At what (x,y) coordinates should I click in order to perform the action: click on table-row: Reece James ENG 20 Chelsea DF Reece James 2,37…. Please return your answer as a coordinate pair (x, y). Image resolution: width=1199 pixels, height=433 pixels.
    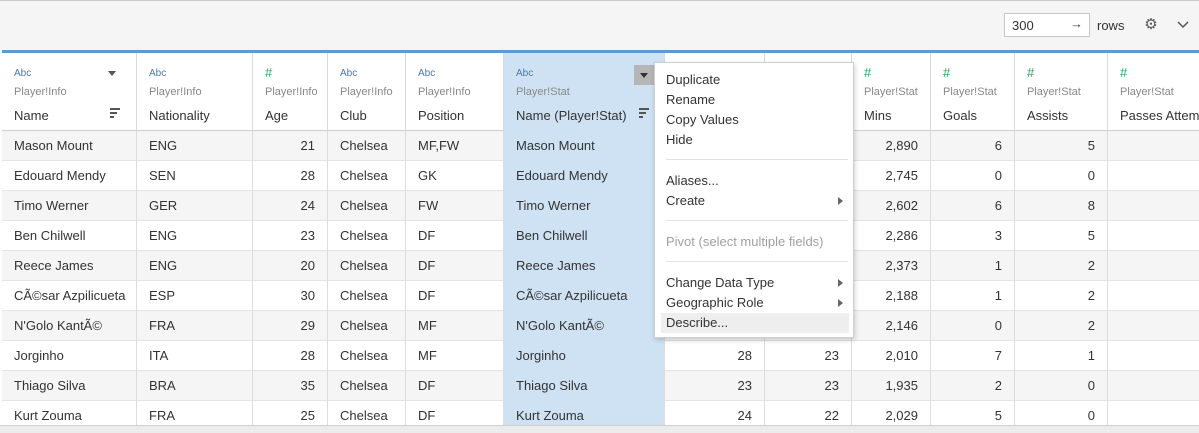
    Looking at the image, I should click on (600, 266).